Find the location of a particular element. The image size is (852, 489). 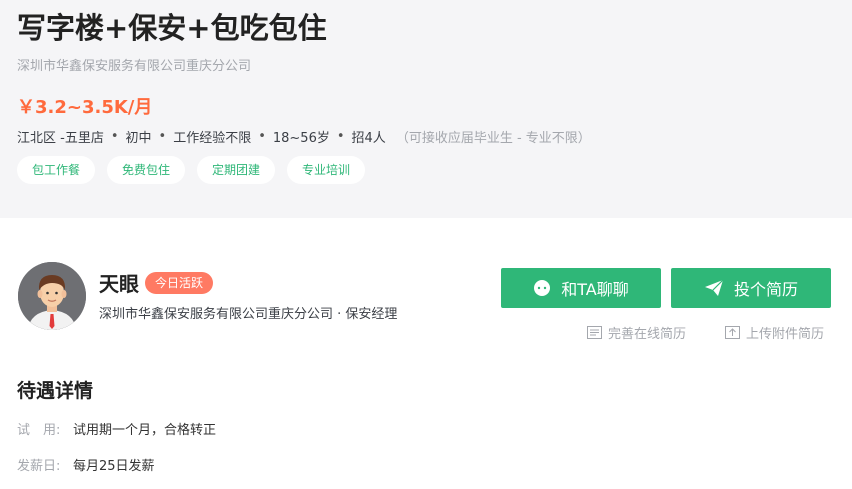

benefit-row: 发薪日: 每月25日发薪 is located at coordinates (86, 464).